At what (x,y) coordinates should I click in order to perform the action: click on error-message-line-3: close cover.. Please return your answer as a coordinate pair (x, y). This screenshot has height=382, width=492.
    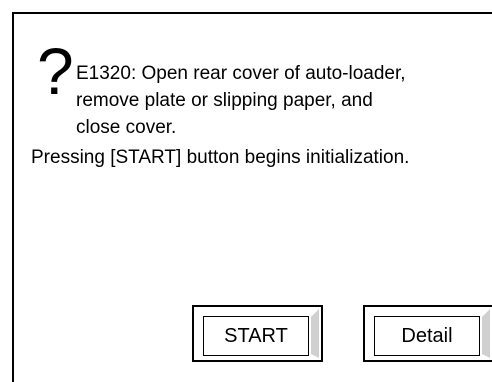
    Looking at the image, I should click on (126, 127).